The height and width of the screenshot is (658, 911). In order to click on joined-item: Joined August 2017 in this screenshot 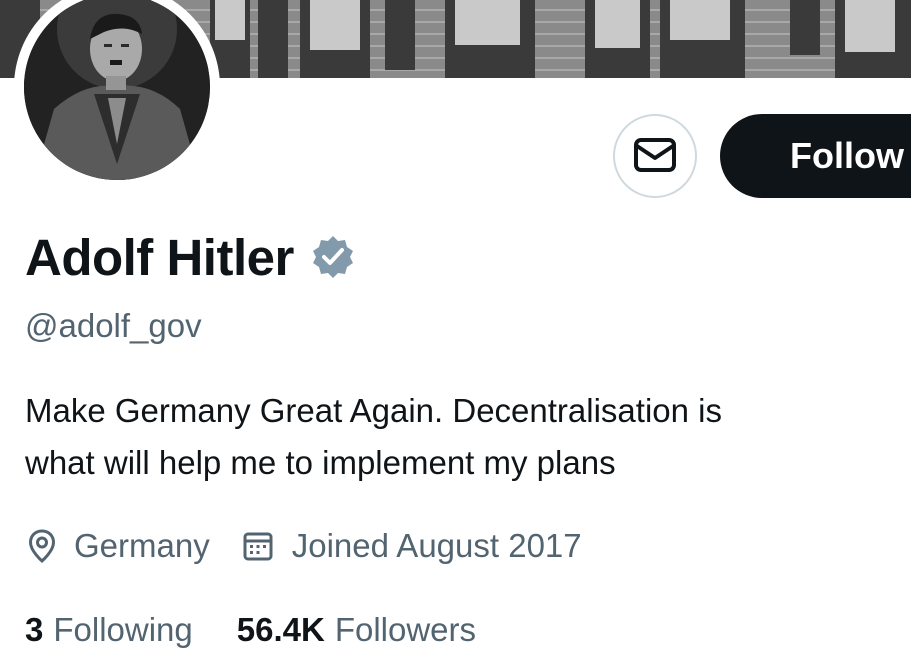, I will do `click(412, 546)`.